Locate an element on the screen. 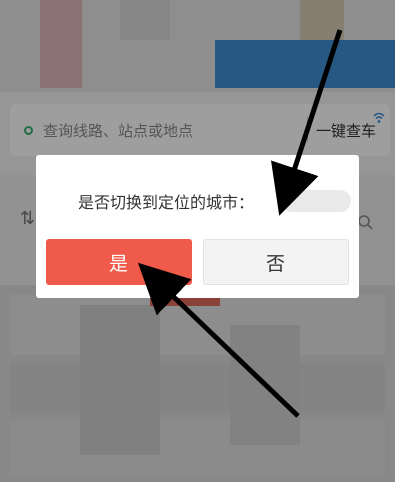 This screenshot has height=482, width=395. yes-button: 是 is located at coordinates (119, 262).